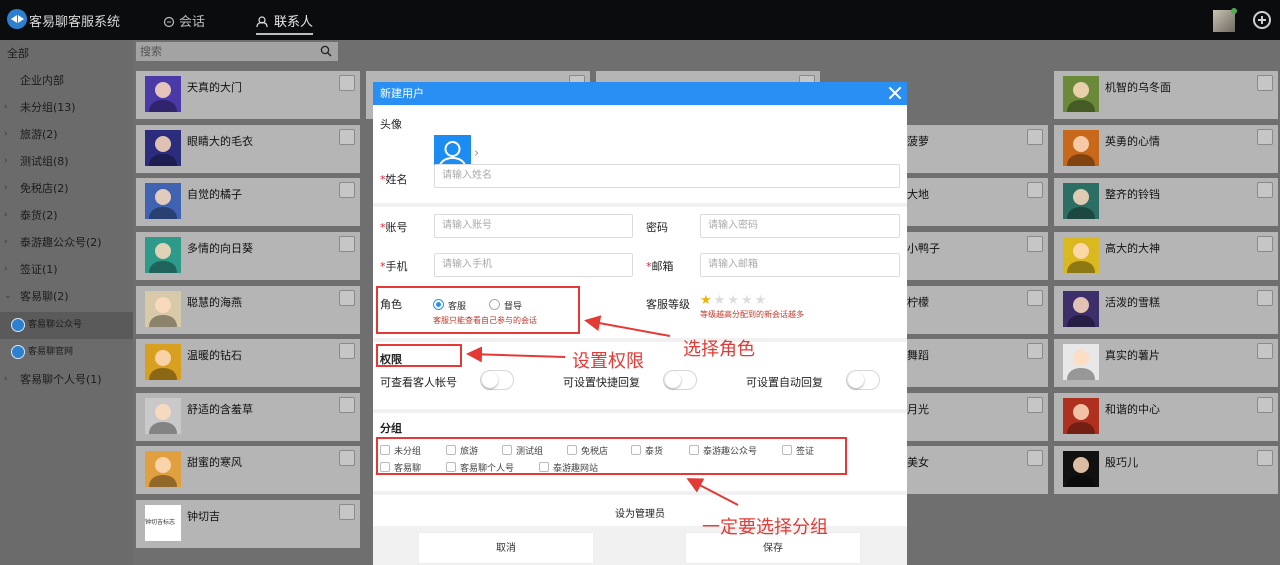 This screenshot has height=565, width=1280. What do you see at coordinates (627, 326) in the screenshot?
I see `role-arrow` at bounding box center [627, 326].